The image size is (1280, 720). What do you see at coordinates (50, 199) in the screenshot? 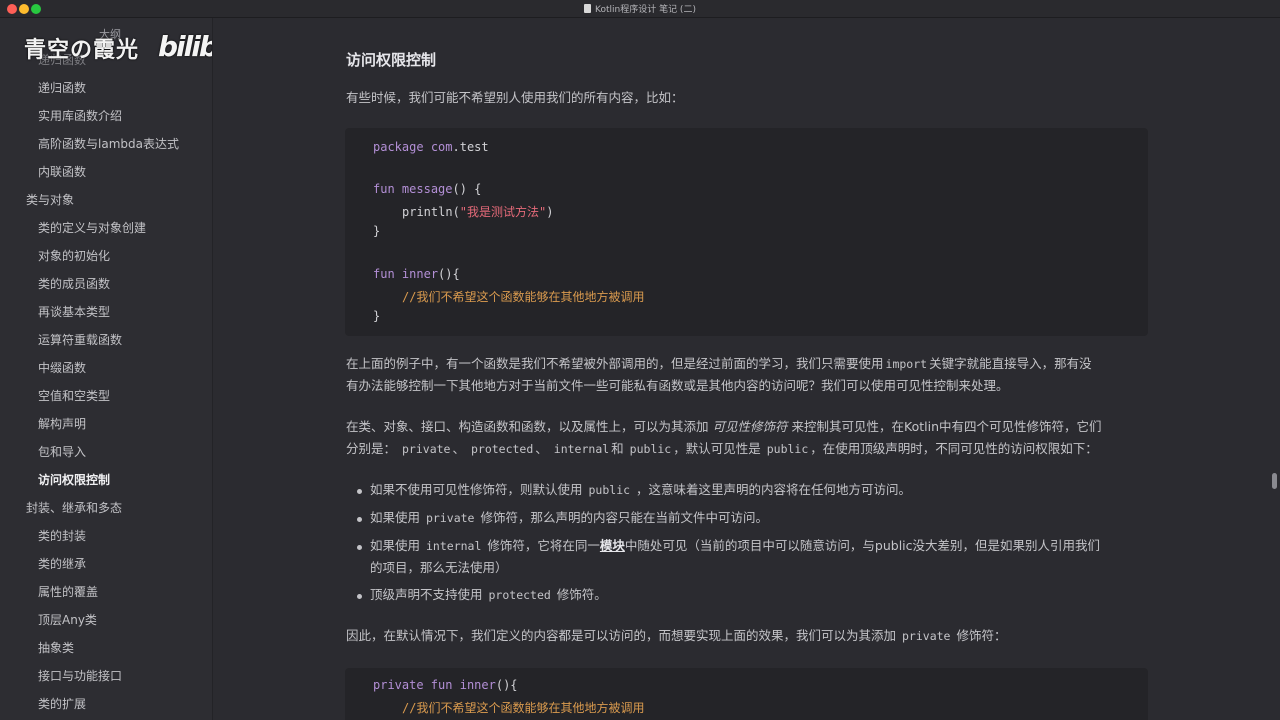
I see `toc-section: 类与对象` at bounding box center [50, 199].